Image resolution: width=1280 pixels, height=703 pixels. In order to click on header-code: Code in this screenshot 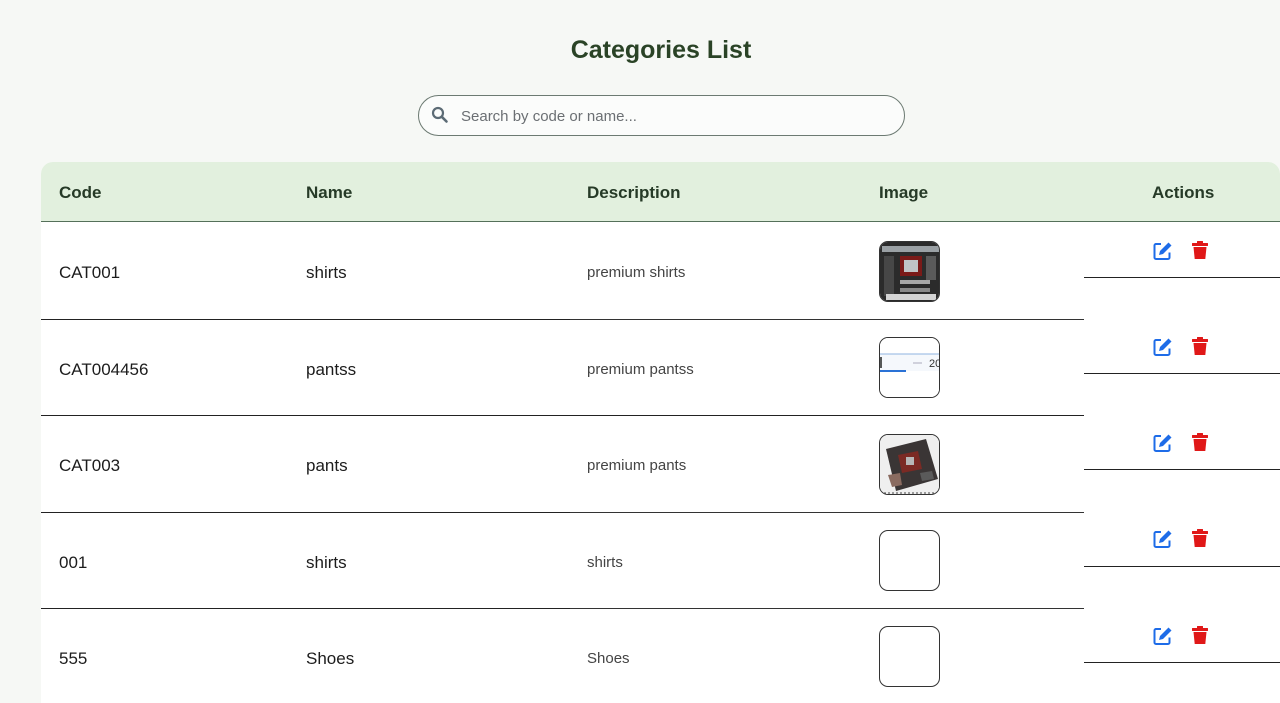, I will do `click(80, 192)`.